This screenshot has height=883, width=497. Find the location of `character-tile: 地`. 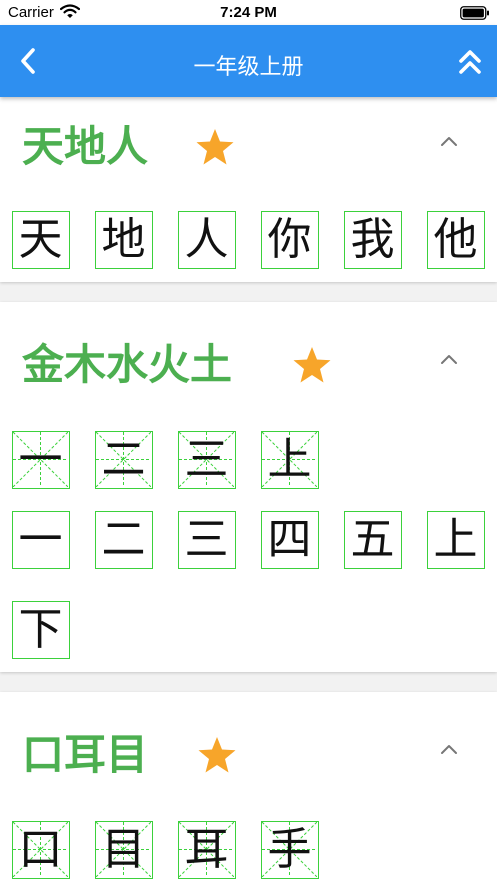

character-tile: 地 is located at coordinates (124, 240).